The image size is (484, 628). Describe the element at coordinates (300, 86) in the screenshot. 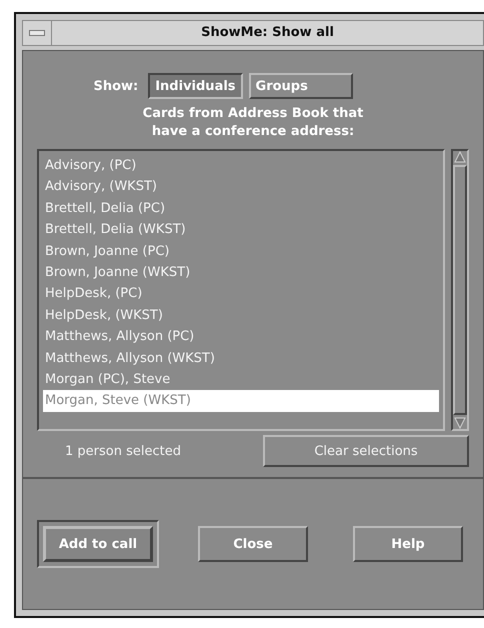

I see `show-toggle: Groups` at that location.